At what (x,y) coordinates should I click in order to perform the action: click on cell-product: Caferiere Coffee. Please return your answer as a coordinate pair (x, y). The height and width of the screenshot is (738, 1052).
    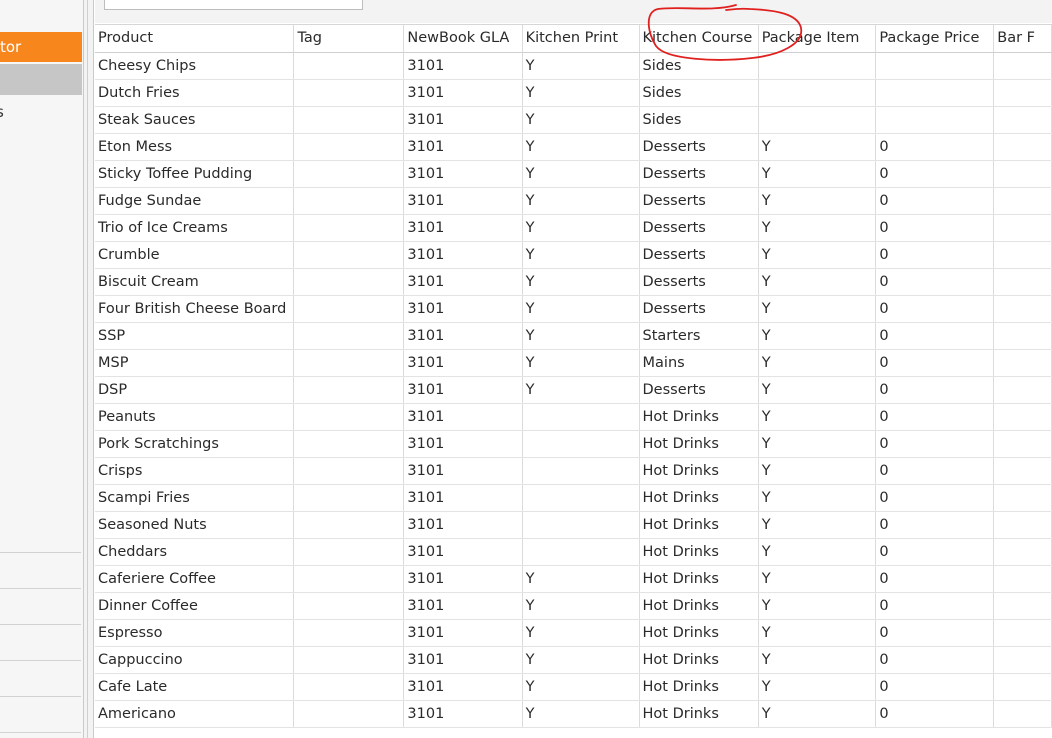
    Looking at the image, I should click on (195, 579).